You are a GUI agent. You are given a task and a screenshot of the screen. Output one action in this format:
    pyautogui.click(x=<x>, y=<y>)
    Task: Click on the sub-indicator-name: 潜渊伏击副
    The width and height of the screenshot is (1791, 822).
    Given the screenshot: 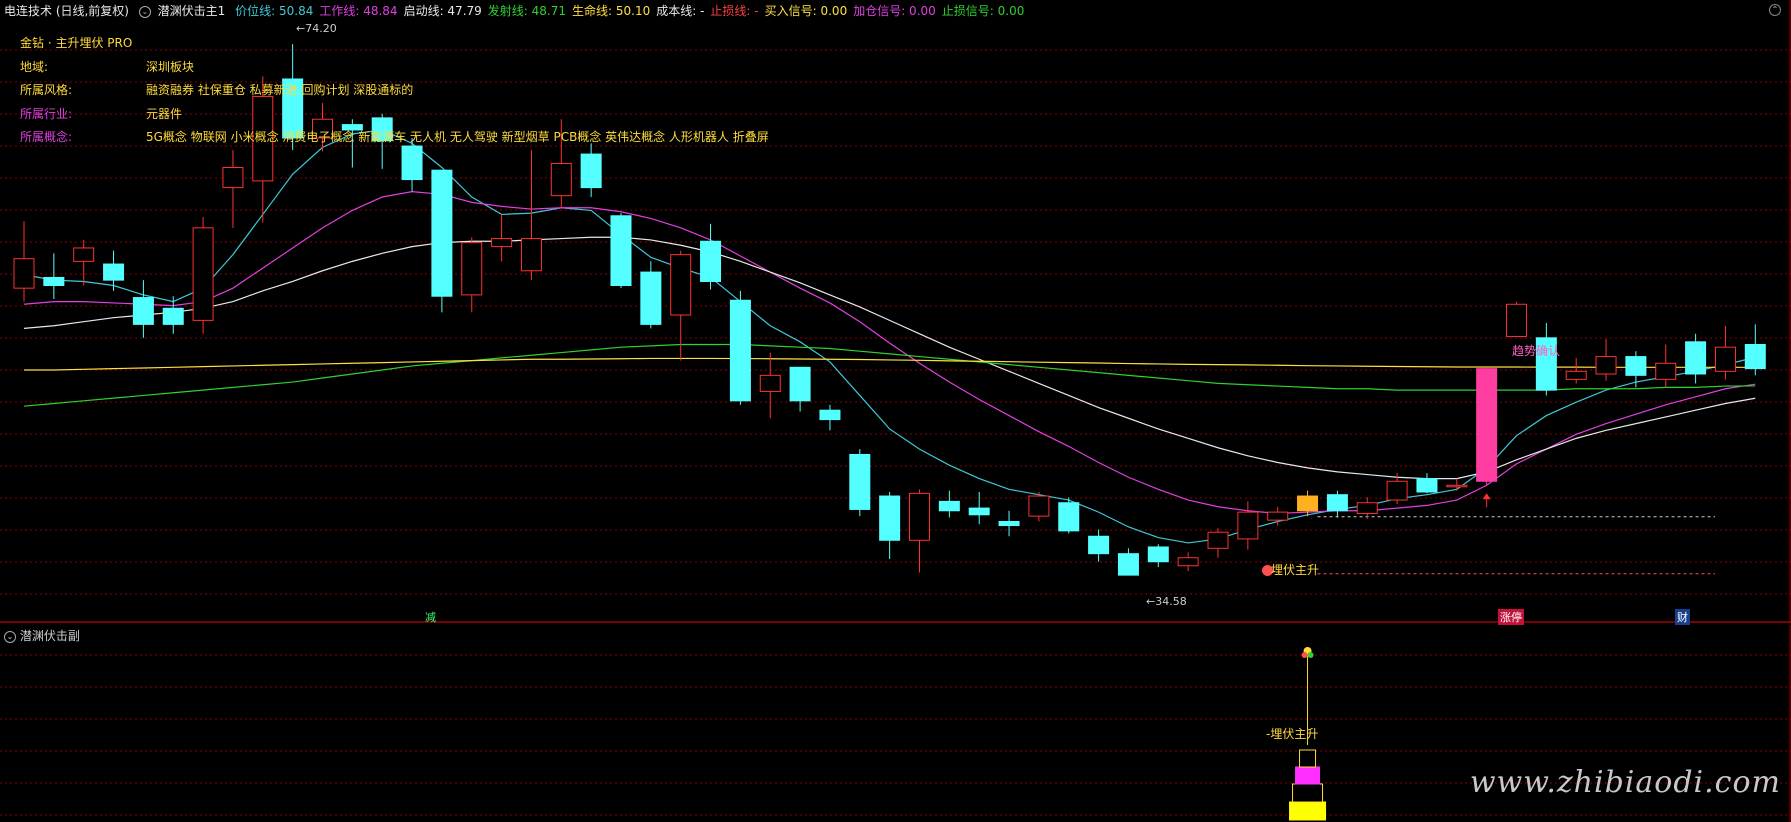 What is the action you would take?
    pyautogui.click(x=50, y=636)
    